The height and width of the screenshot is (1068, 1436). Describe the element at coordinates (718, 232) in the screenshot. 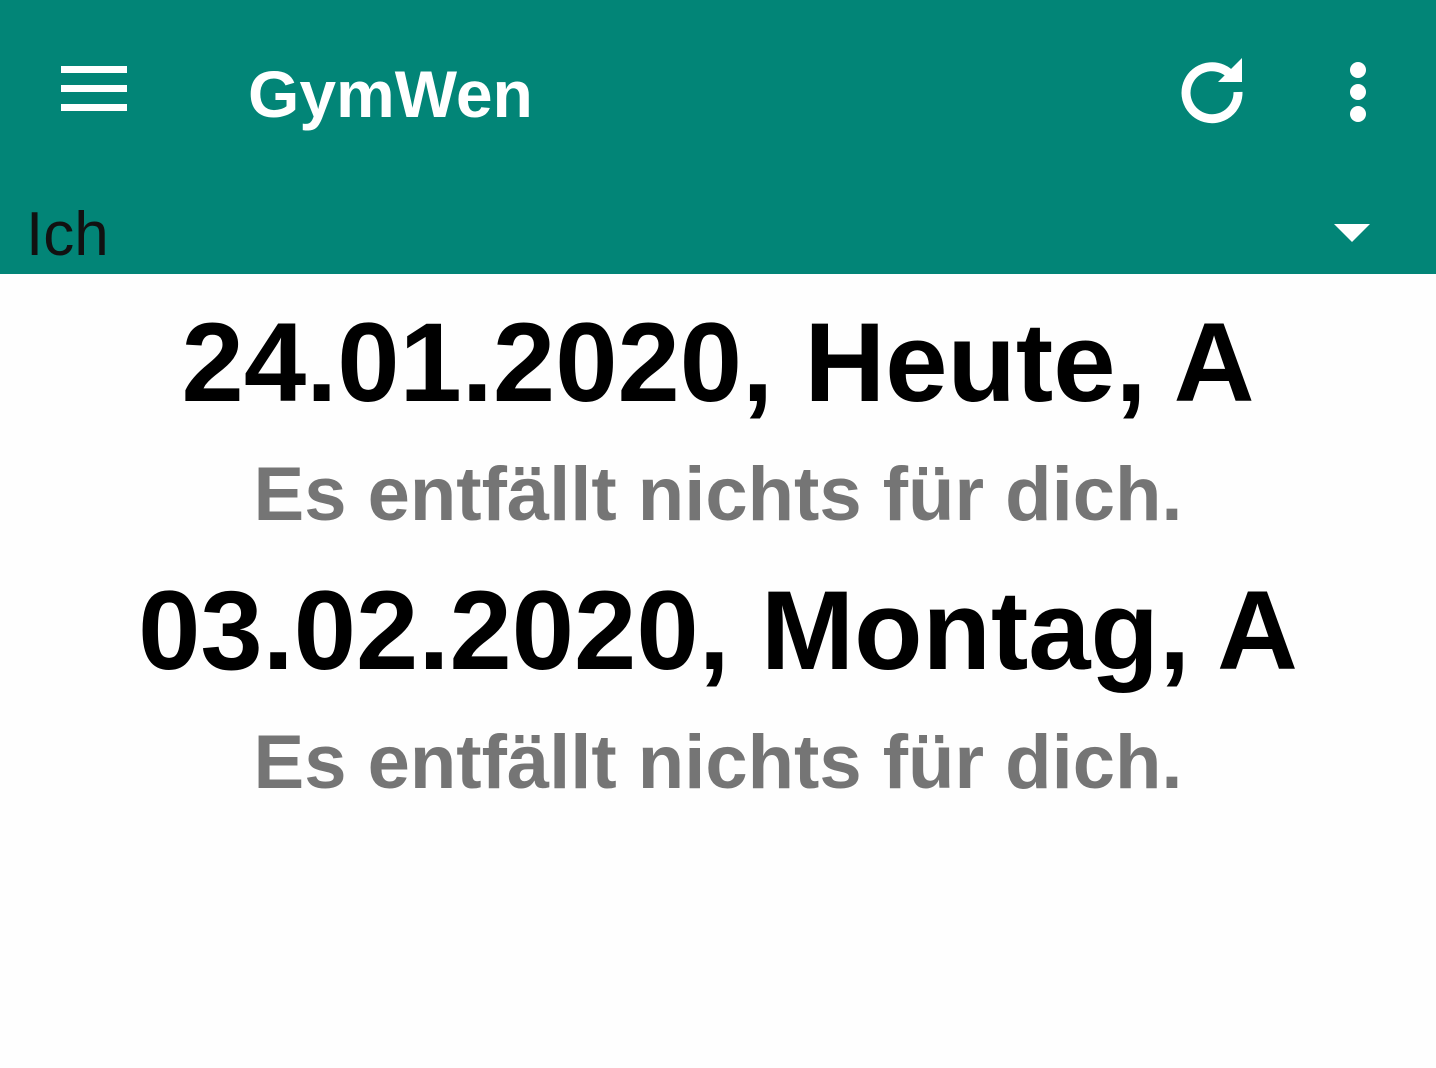

I see `person-selector: Ich` at that location.